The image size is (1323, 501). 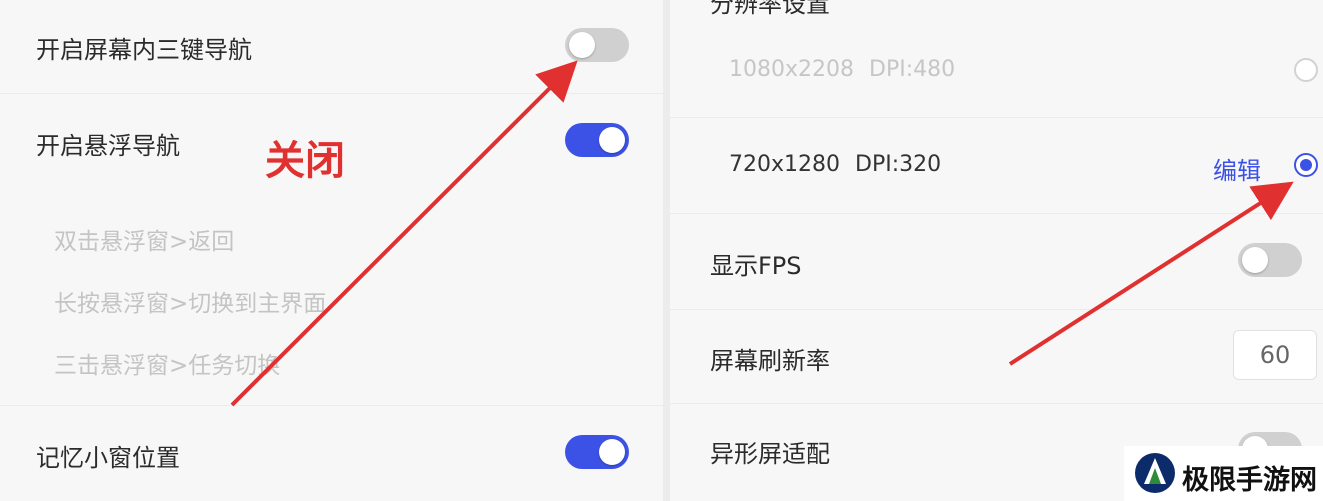 What do you see at coordinates (597, 452) in the screenshot?
I see `remember-position-toggle` at bounding box center [597, 452].